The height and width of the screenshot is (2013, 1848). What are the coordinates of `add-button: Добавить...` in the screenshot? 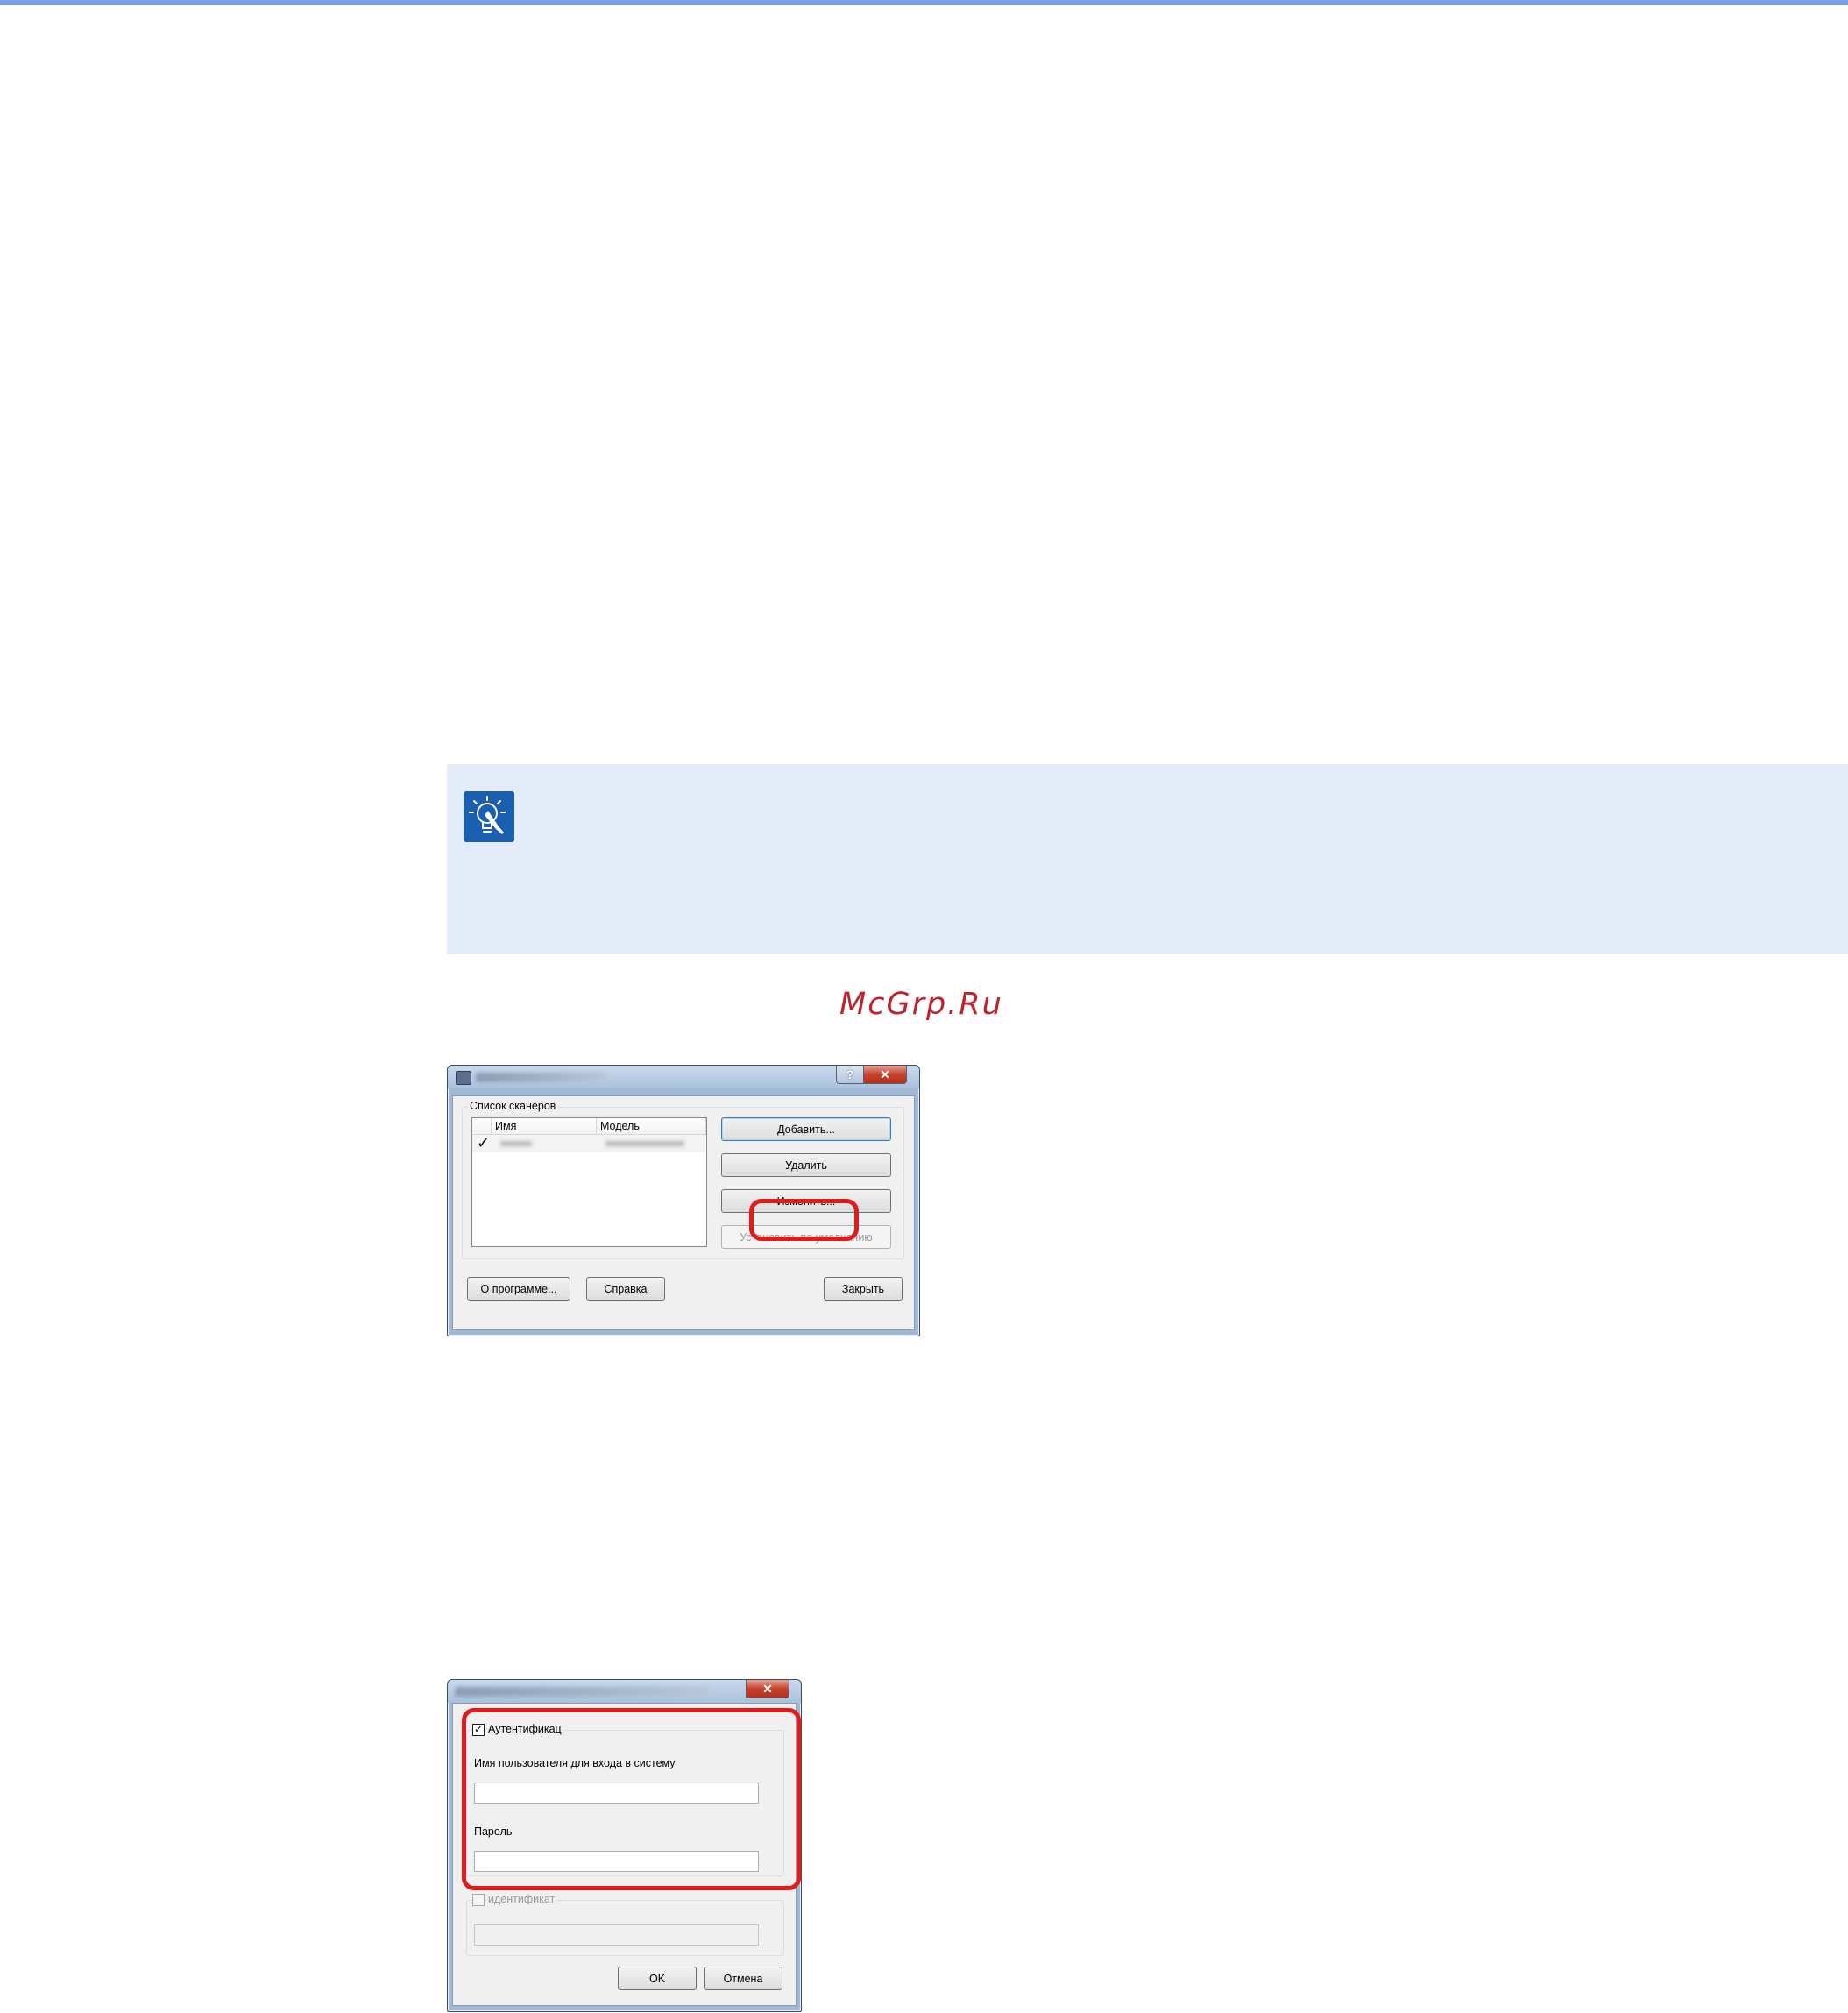 It's located at (806, 1129).